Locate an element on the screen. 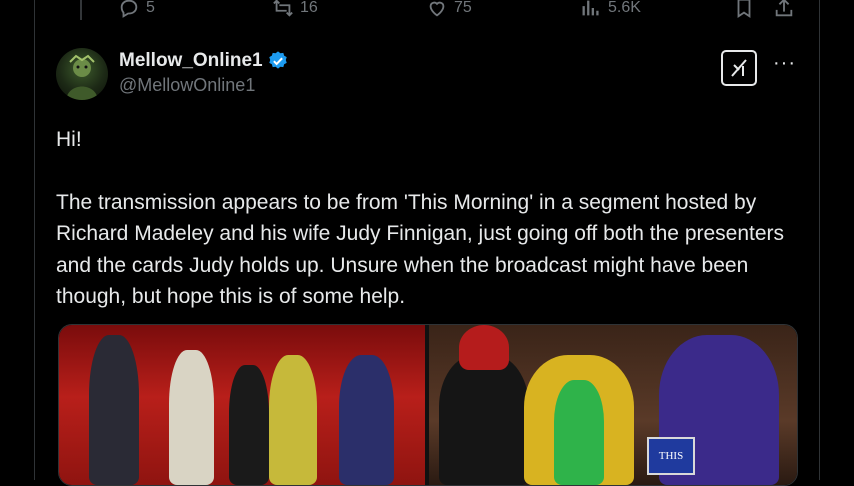 This screenshot has width=854, height=486. author-name-row: Mellow_Online1 is located at coordinates (204, 61).